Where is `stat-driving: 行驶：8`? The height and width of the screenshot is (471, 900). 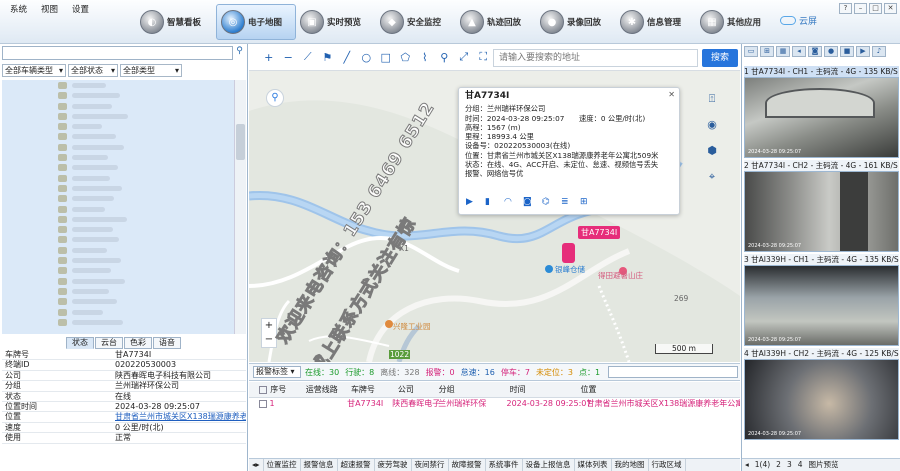 stat-driving: 行驶：8 is located at coordinates (359, 372).